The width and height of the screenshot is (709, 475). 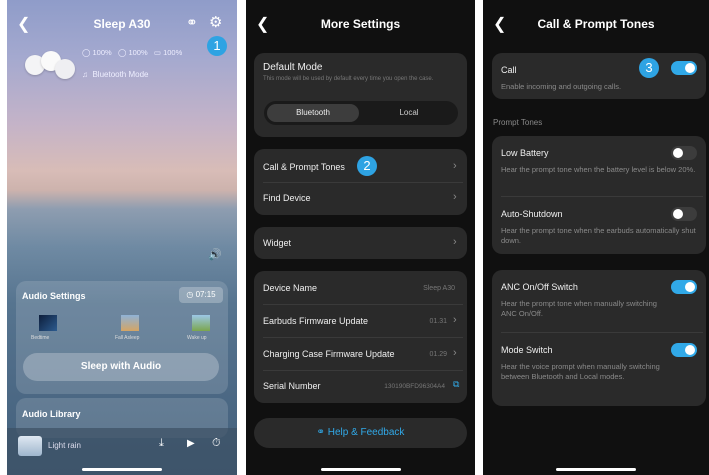 I want to click on page-title: Call & Prompt Tones, so click(x=596, y=24).